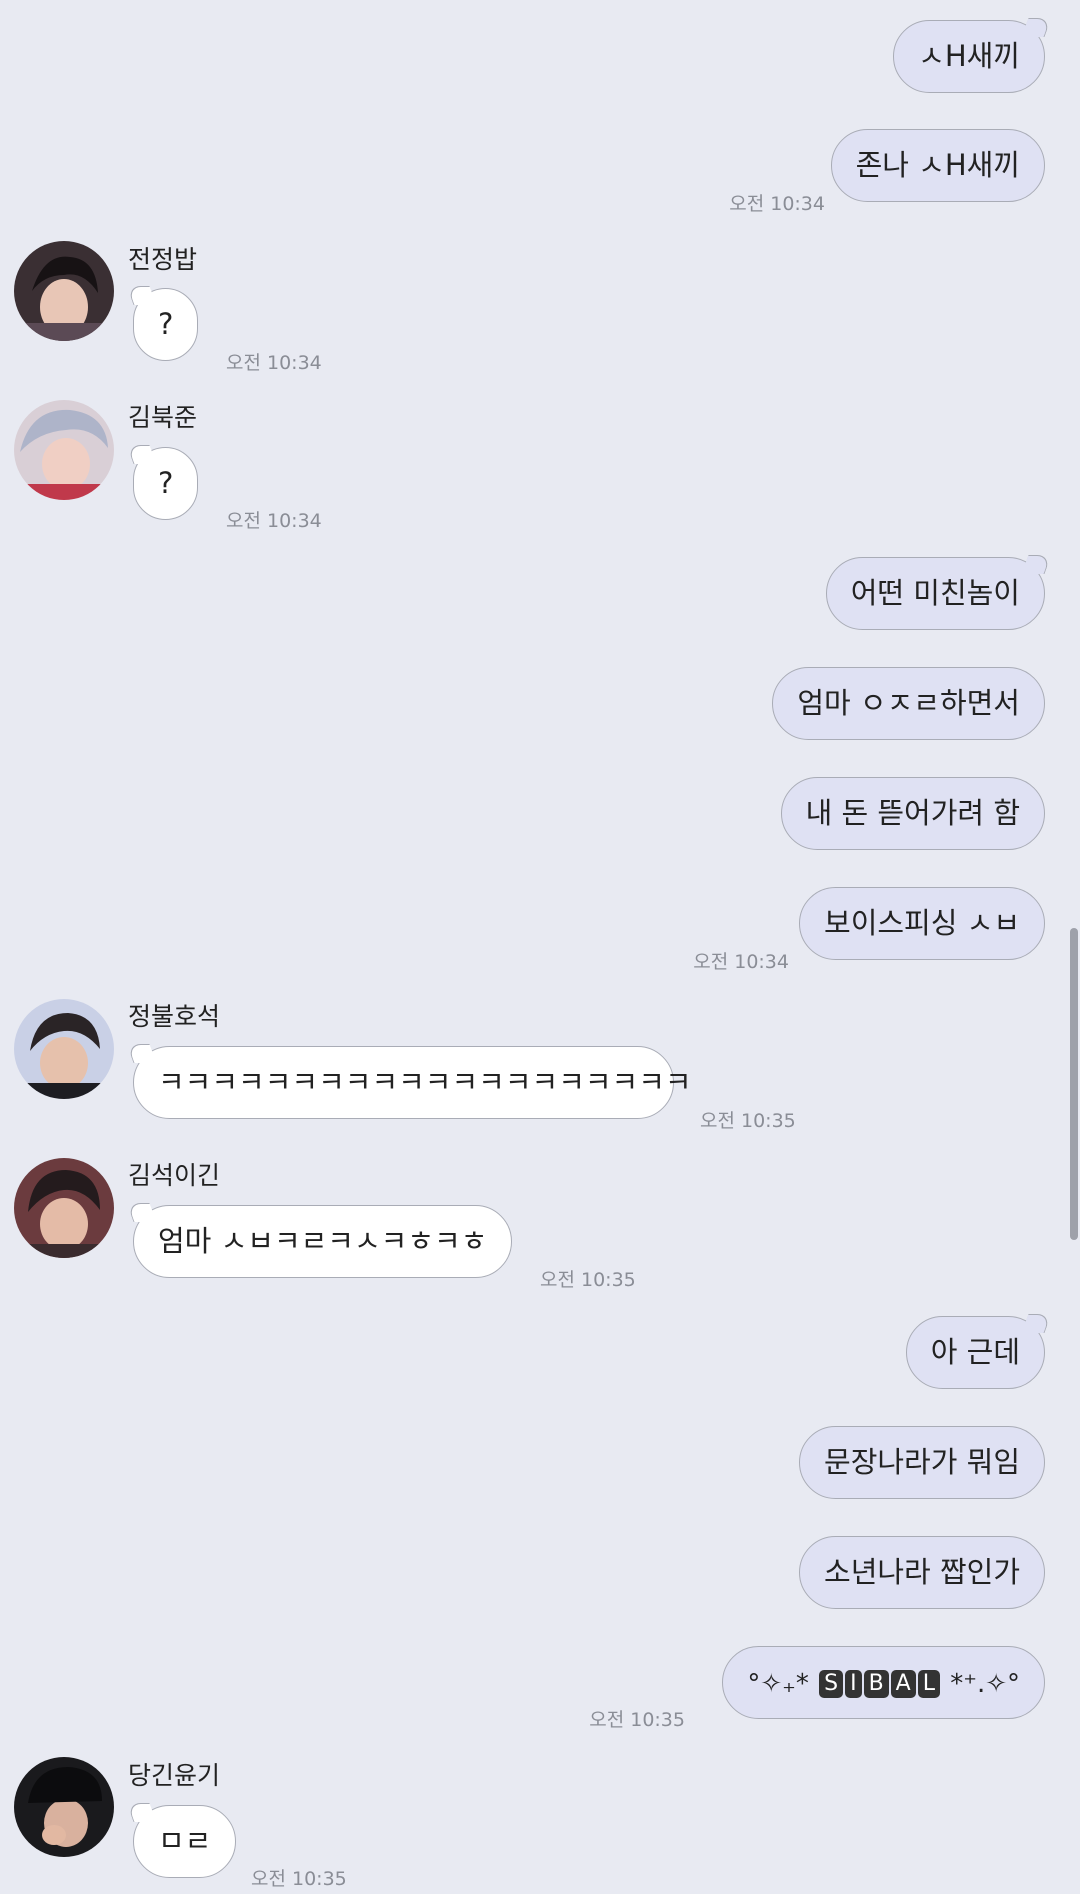 The image size is (1080, 1894). What do you see at coordinates (831, 1684) in the screenshot?
I see `letter-tile: S` at bounding box center [831, 1684].